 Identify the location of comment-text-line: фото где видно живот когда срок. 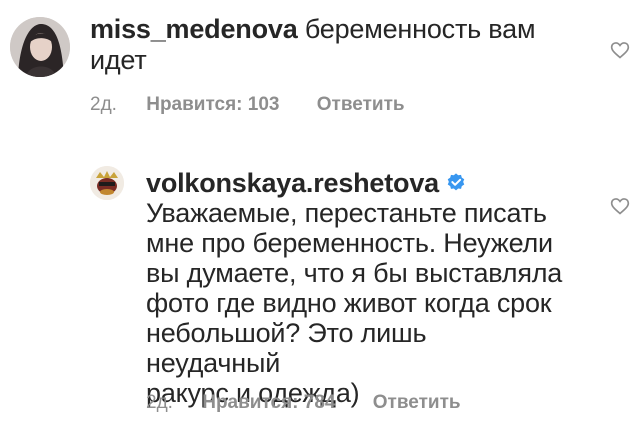
(349, 303).